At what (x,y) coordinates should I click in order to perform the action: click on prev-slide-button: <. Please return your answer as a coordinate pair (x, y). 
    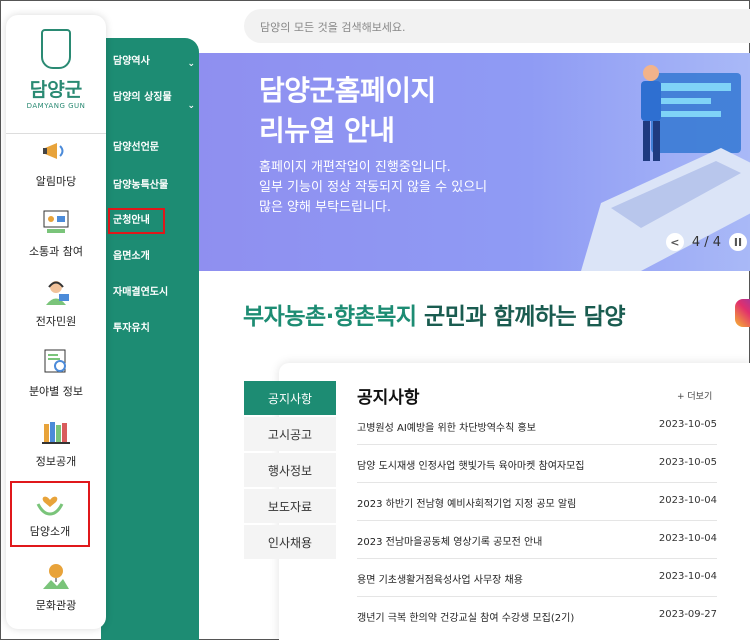
    Looking at the image, I should click on (674, 242).